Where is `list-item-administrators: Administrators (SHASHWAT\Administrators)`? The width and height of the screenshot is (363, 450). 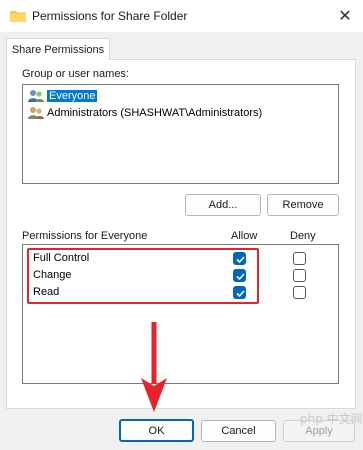 list-item-administrators: Administrators (SHASHWAT\Administrators) is located at coordinates (143, 112).